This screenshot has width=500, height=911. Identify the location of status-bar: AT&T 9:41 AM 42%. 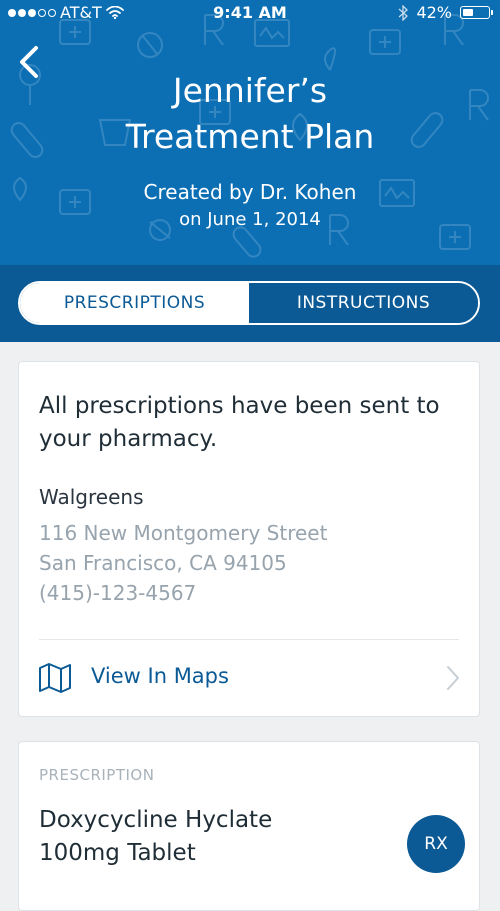
(250, 13).